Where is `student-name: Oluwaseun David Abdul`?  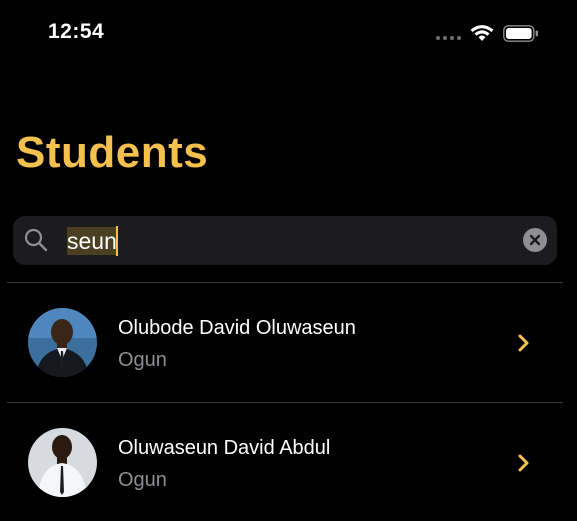
student-name: Oluwaseun David Abdul is located at coordinates (224, 448).